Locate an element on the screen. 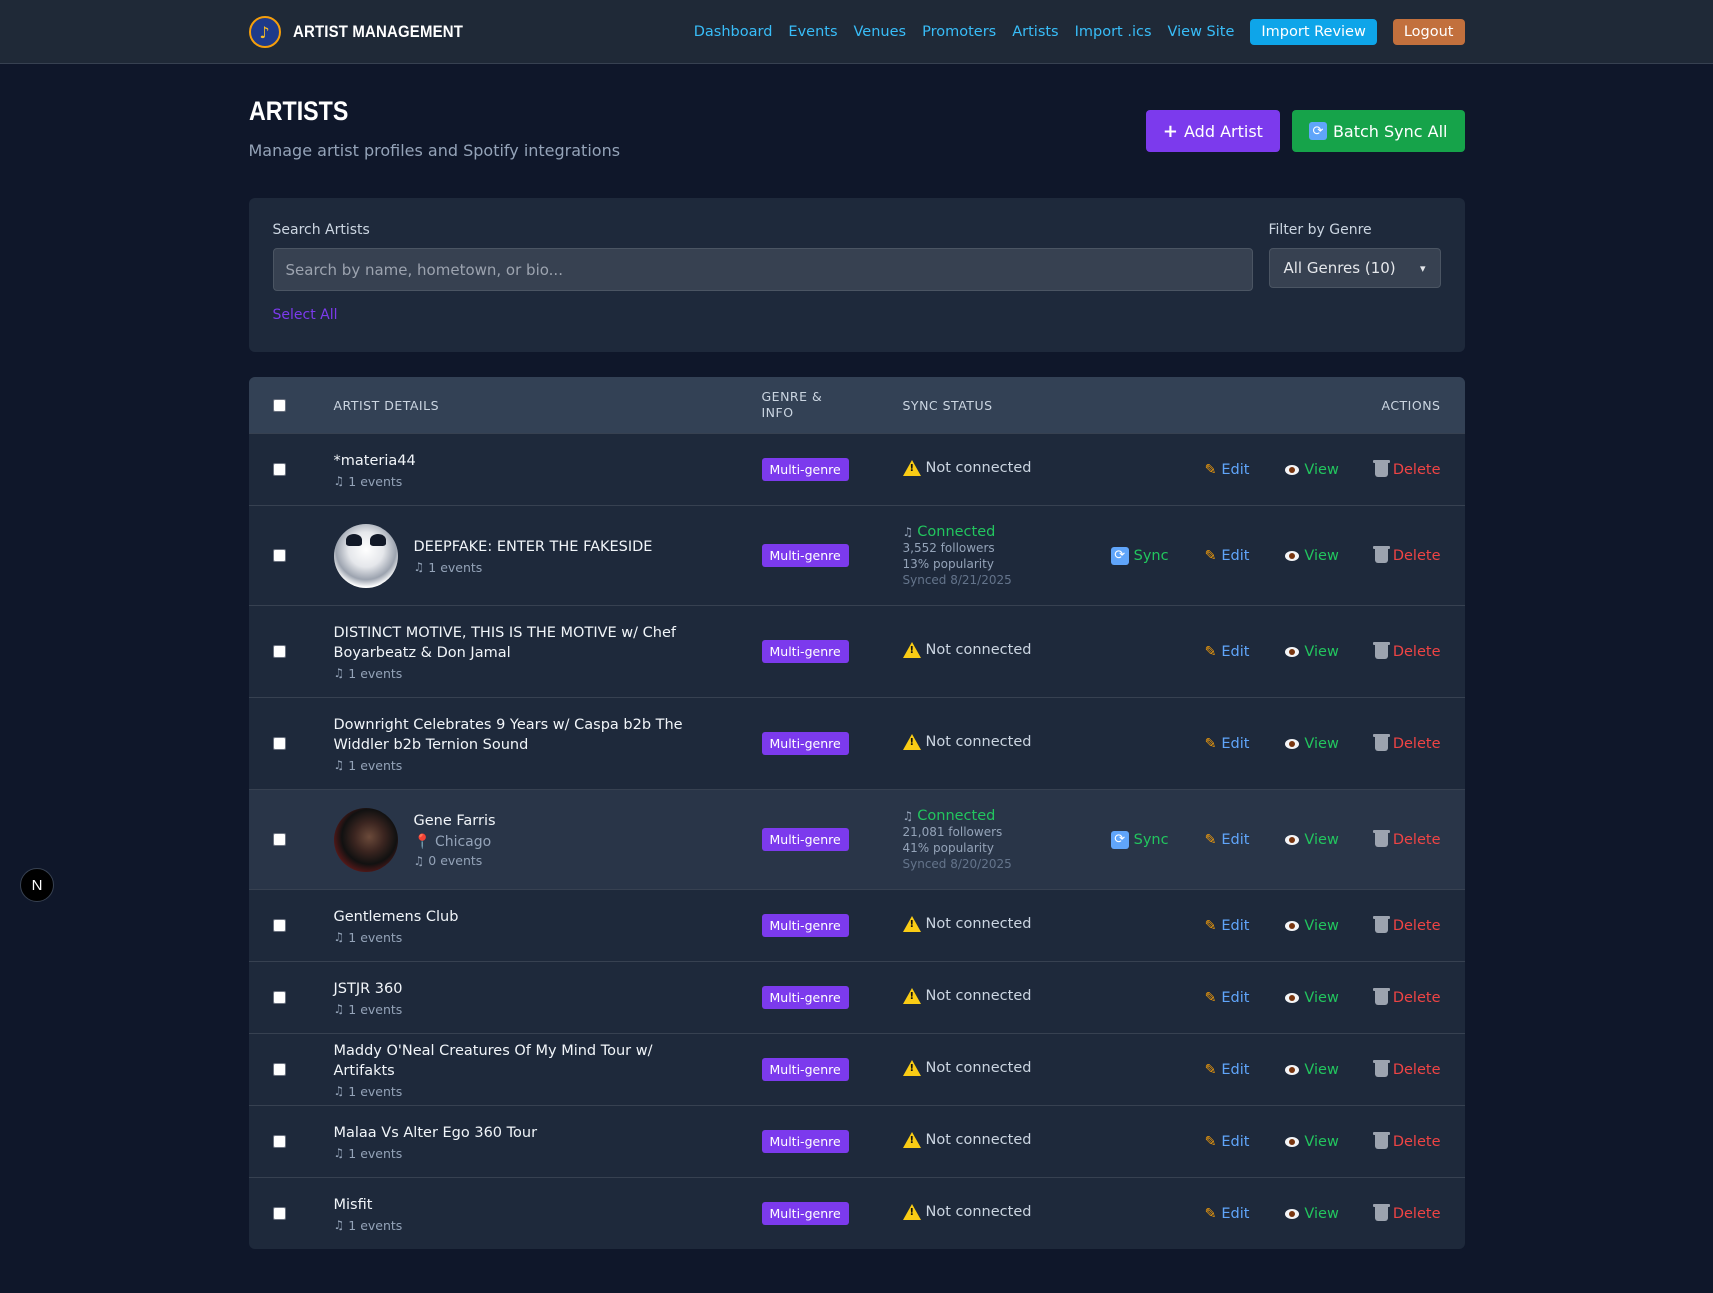 Image resolution: width=1713 pixels, height=1293 pixels. genre-filter-select: All Genres (10) ▾ is located at coordinates (1354, 268).